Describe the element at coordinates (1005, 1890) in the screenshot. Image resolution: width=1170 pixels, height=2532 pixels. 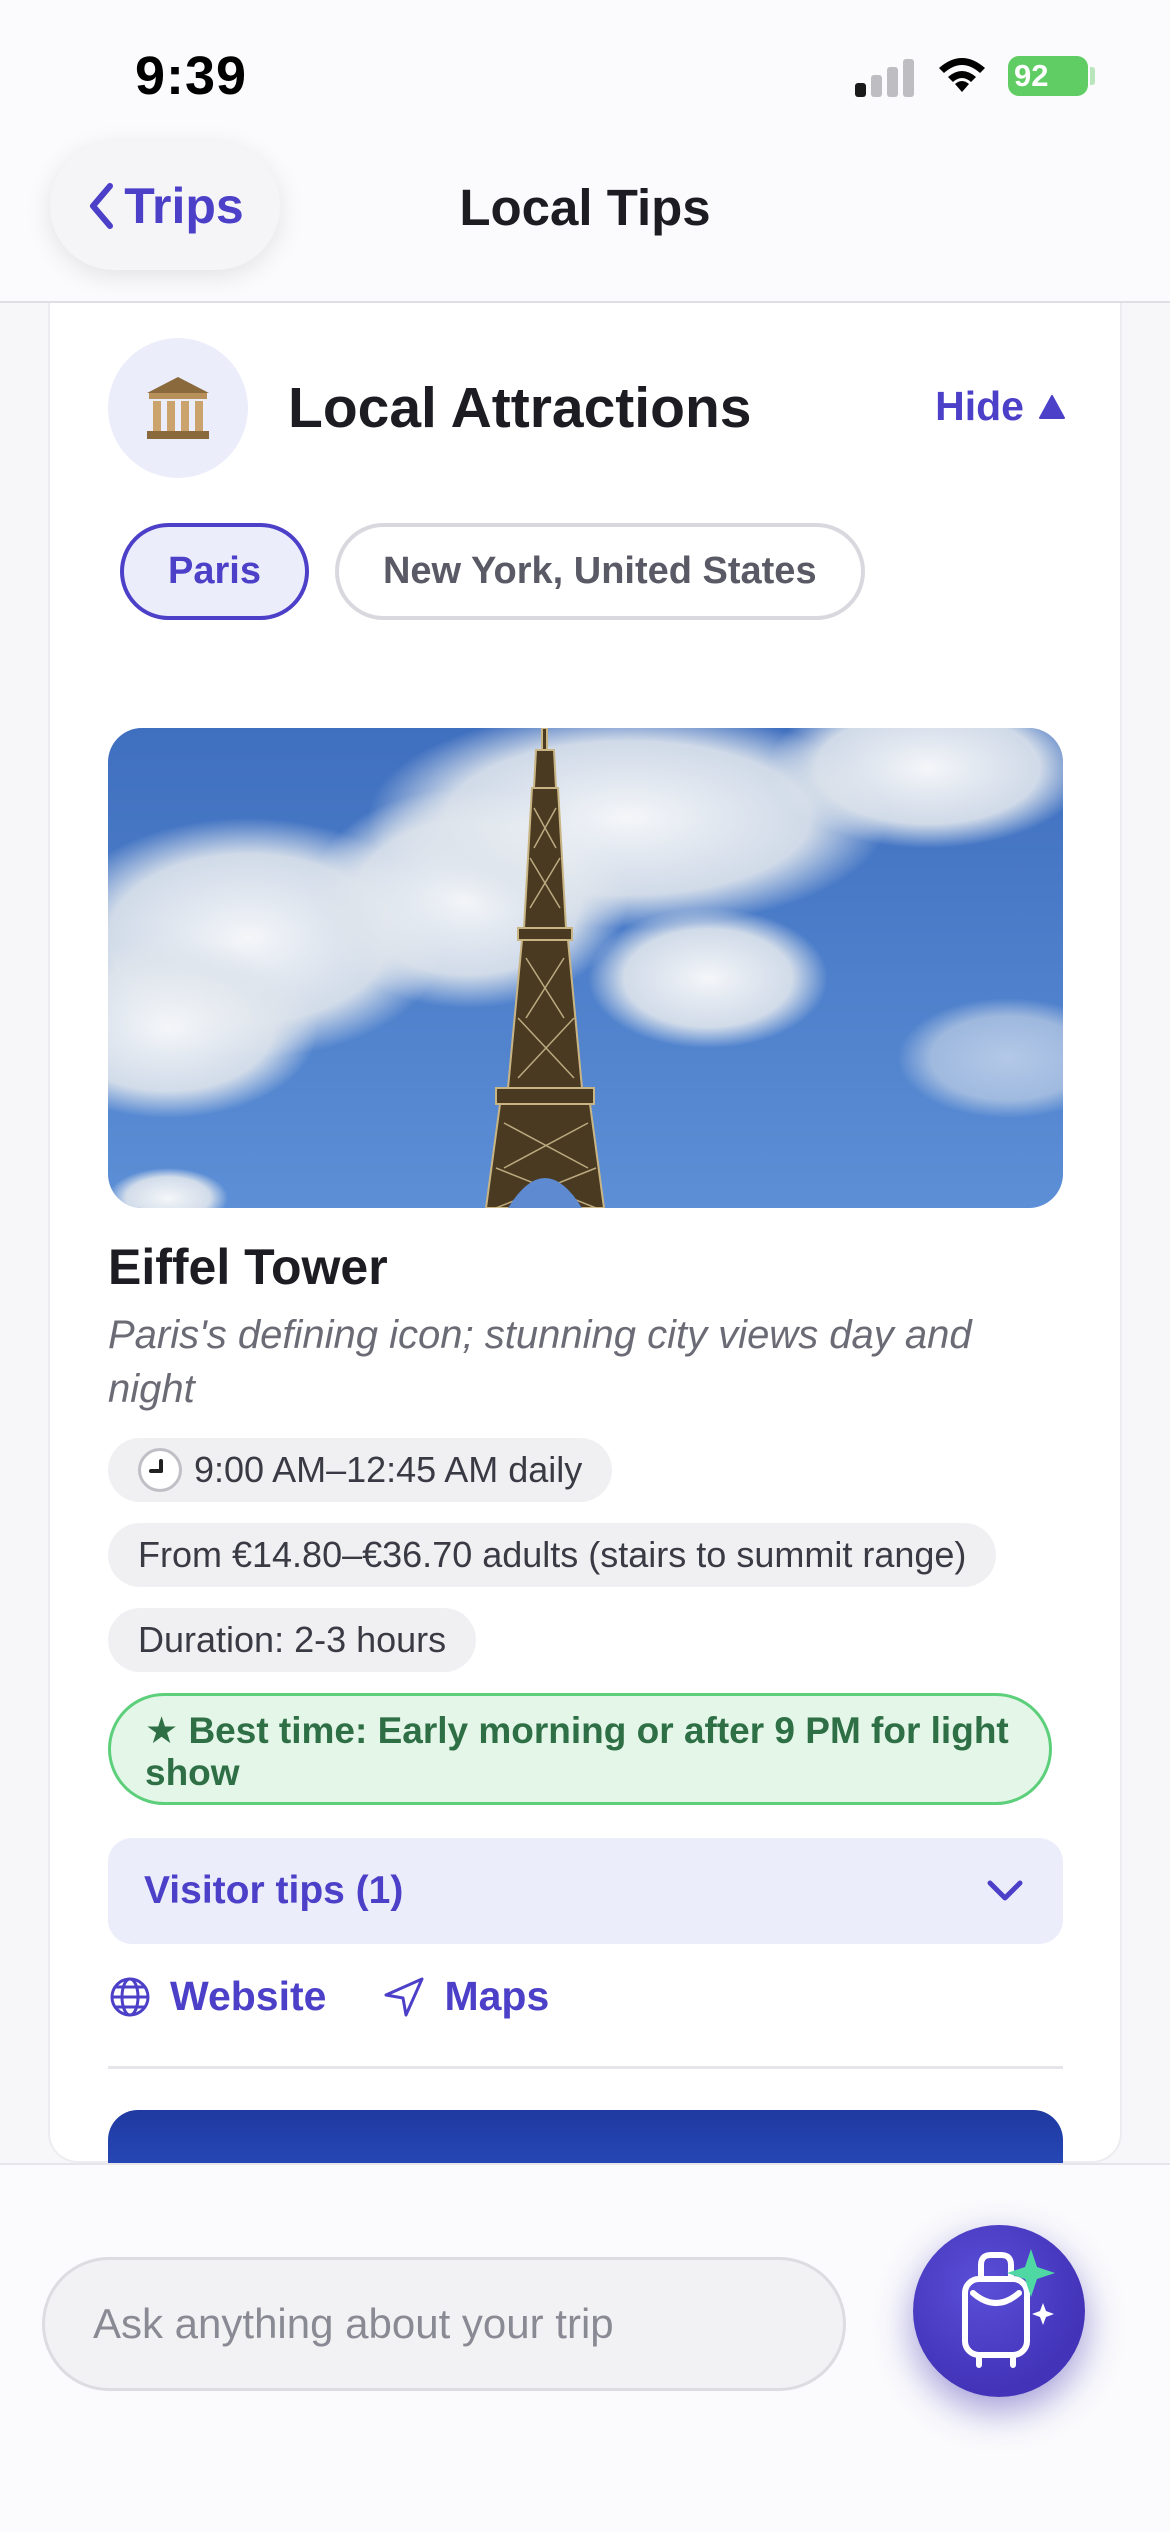
I see `chevron-down-icon` at that location.